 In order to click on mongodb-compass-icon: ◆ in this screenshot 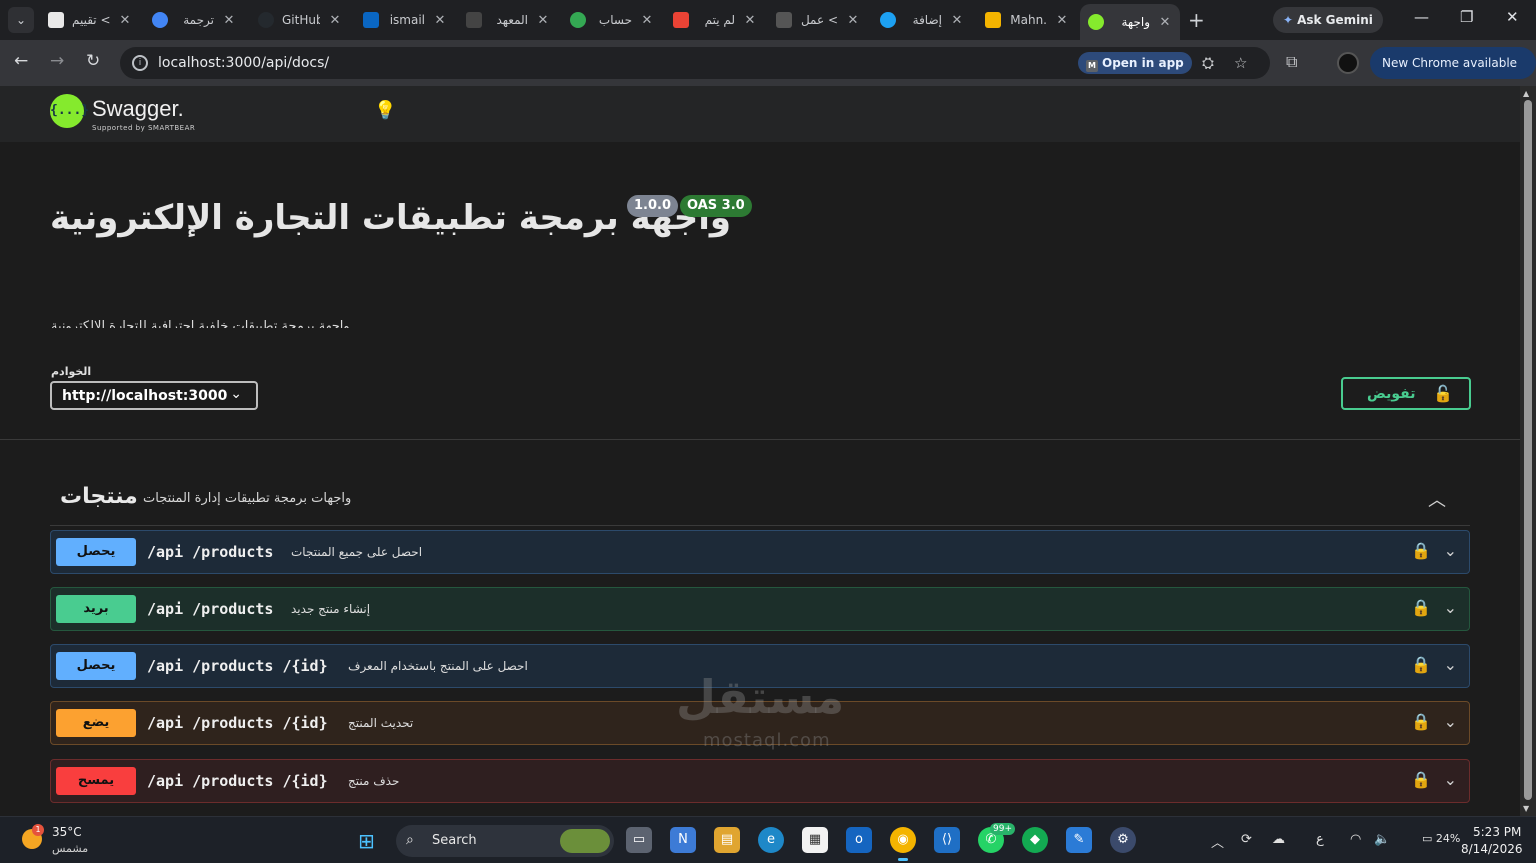, I will do `click(1035, 840)`.